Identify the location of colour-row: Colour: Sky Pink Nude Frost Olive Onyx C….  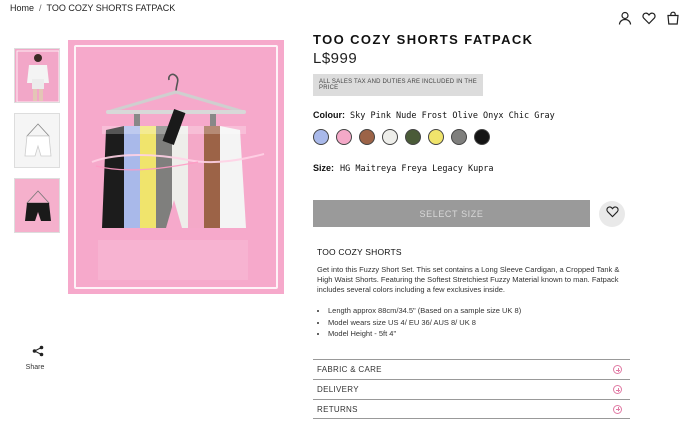
(472, 115).